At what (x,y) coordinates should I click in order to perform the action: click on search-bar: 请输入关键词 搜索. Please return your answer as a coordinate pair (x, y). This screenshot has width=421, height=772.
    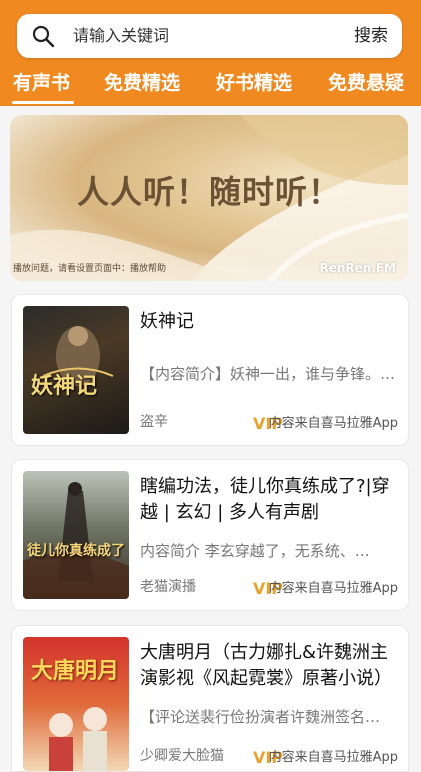
    Looking at the image, I should click on (209, 36).